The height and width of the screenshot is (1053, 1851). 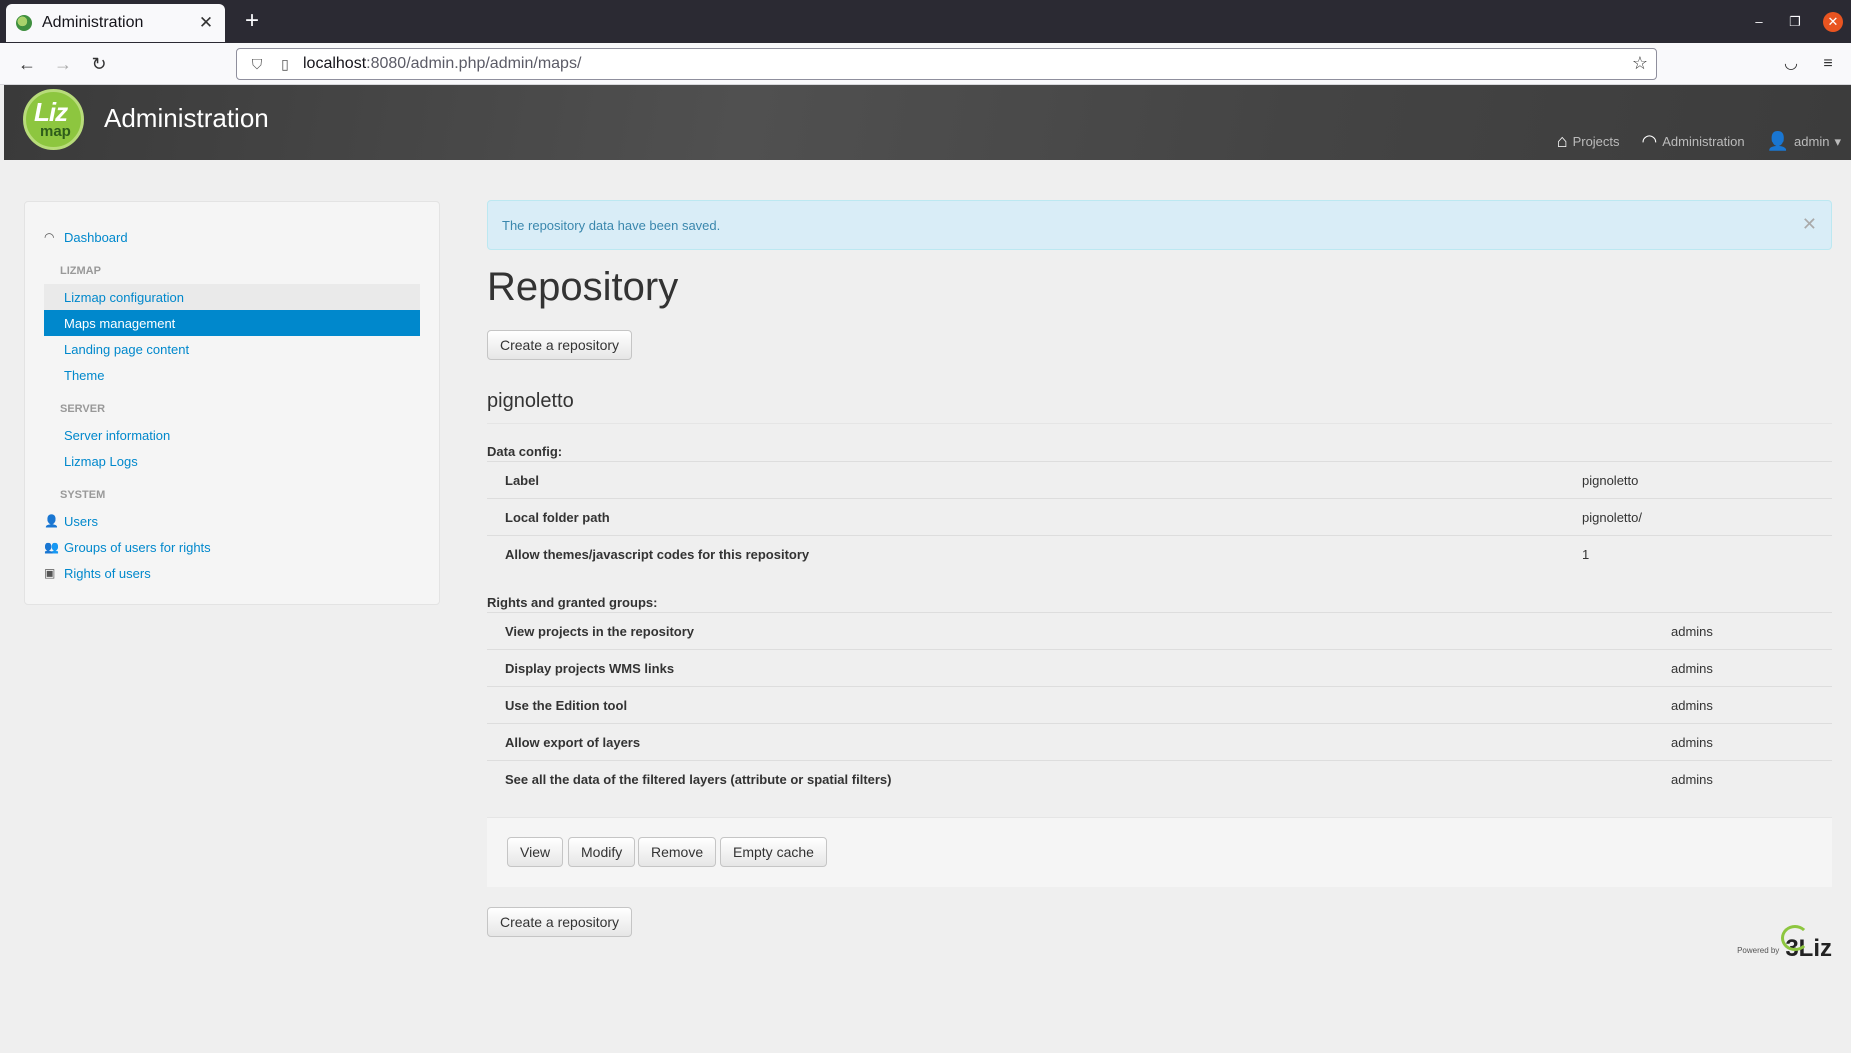 What do you see at coordinates (93, 22) in the screenshot?
I see `tab-title: Administration` at bounding box center [93, 22].